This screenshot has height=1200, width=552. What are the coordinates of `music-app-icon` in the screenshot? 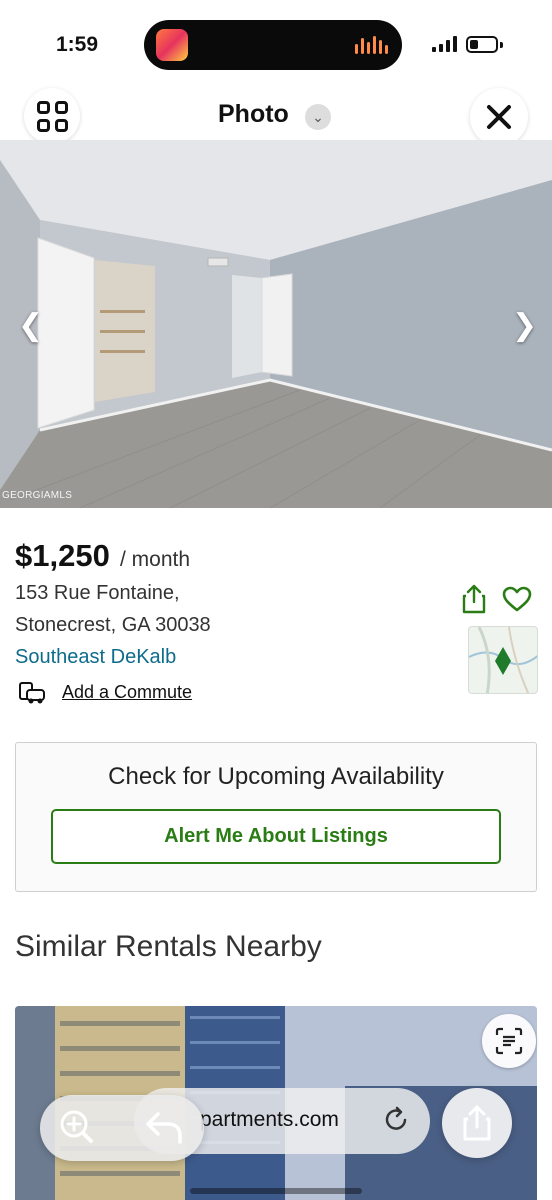 It's located at (172, 45).